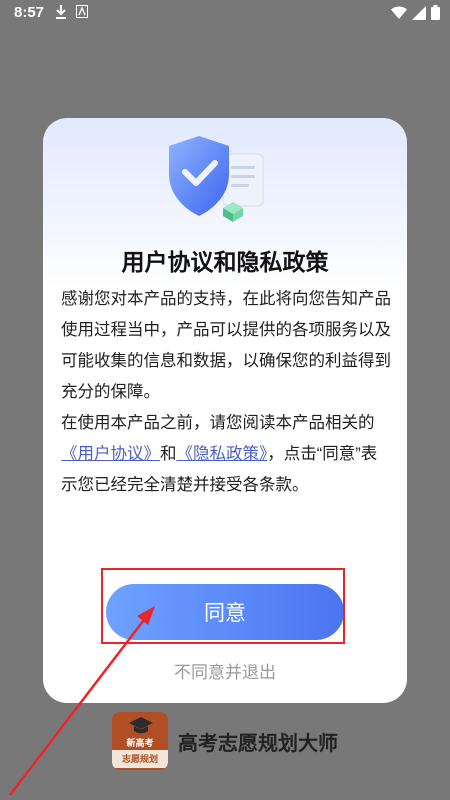 This screenshot has height=800, width=450. I want to click on status-time: 8:57, so click(29, 12).